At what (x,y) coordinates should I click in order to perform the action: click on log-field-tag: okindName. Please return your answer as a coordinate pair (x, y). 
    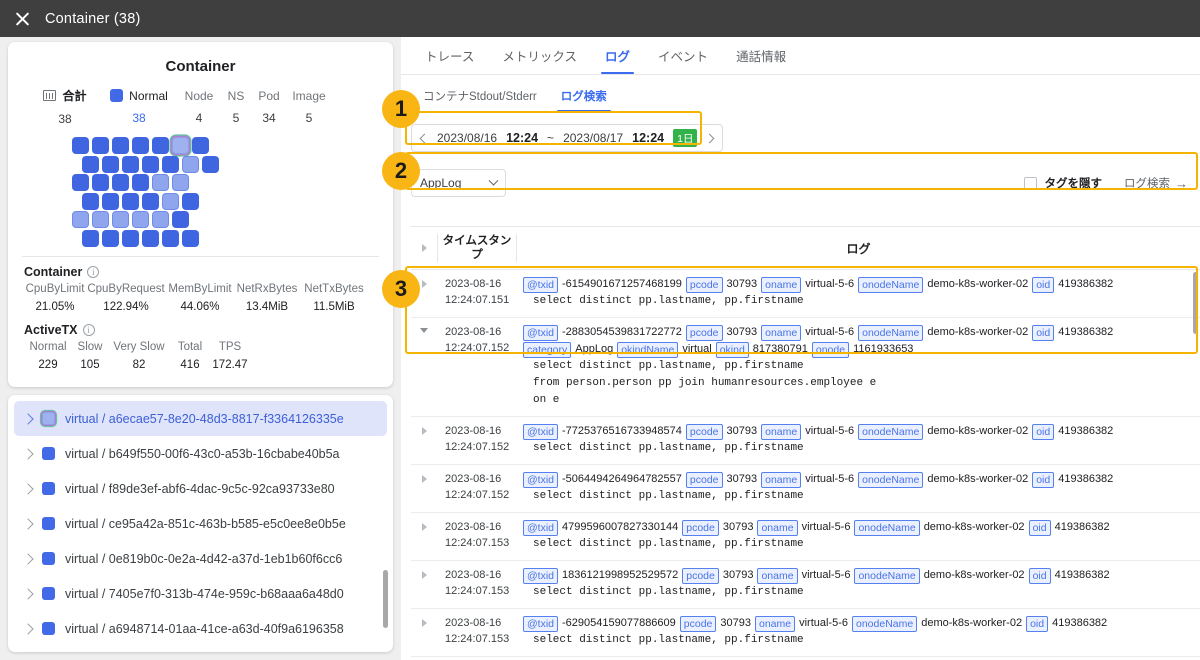
    Looking at the image, I should click on (648, 349).